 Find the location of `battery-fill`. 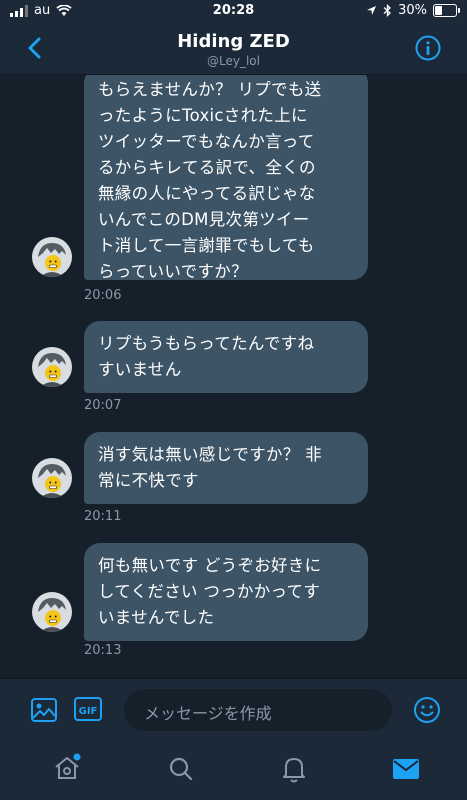

battery-fill is located at coordinates (438, 10).